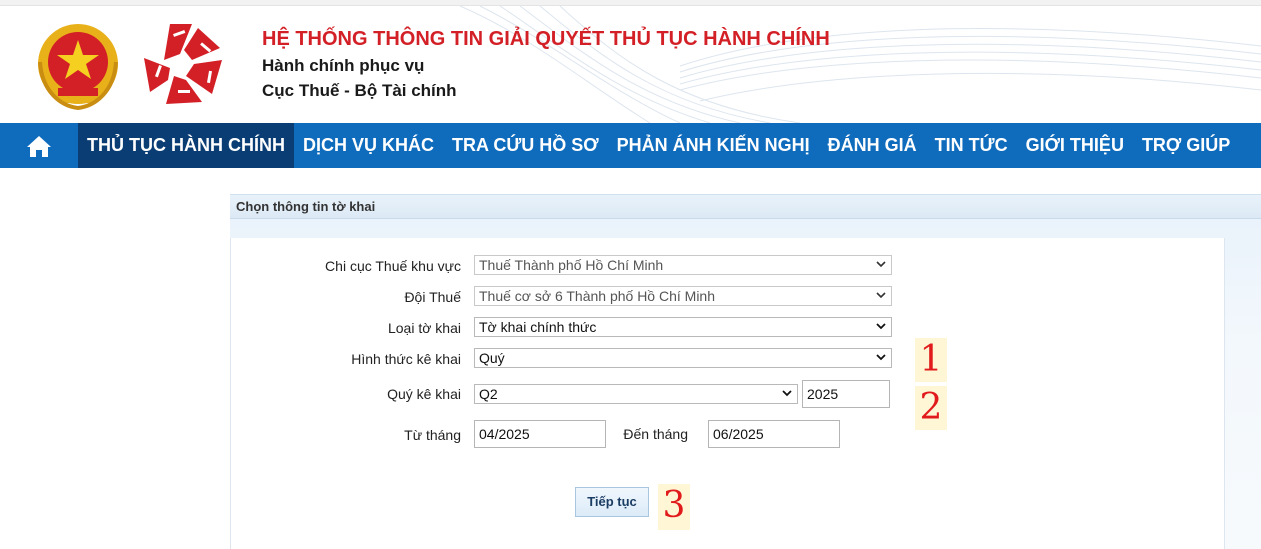 The image size is (1261, 549). What do you see at coordinates (971, 145) in the screenshot?
I see `nav-item-news: TIN TỨC` at bounding box center [971, 145].